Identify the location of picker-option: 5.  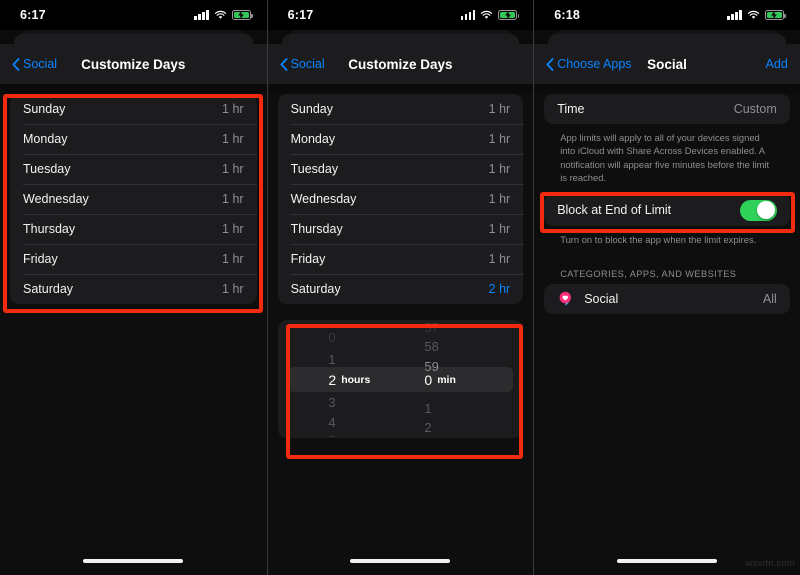
(343, 434).